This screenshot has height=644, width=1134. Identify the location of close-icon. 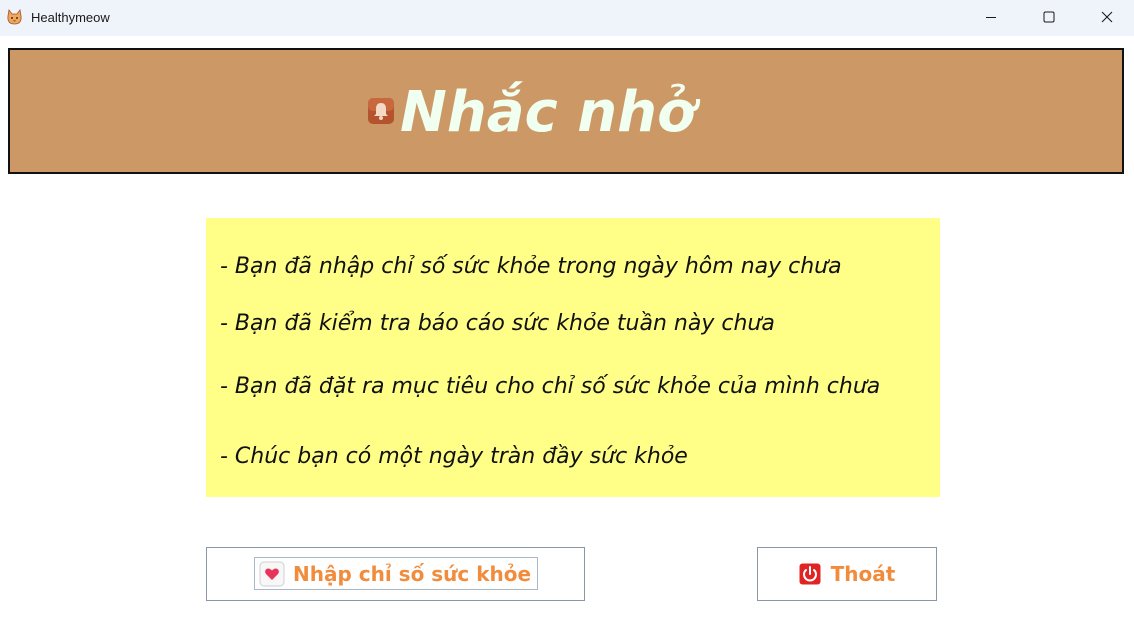
(1107, 17).